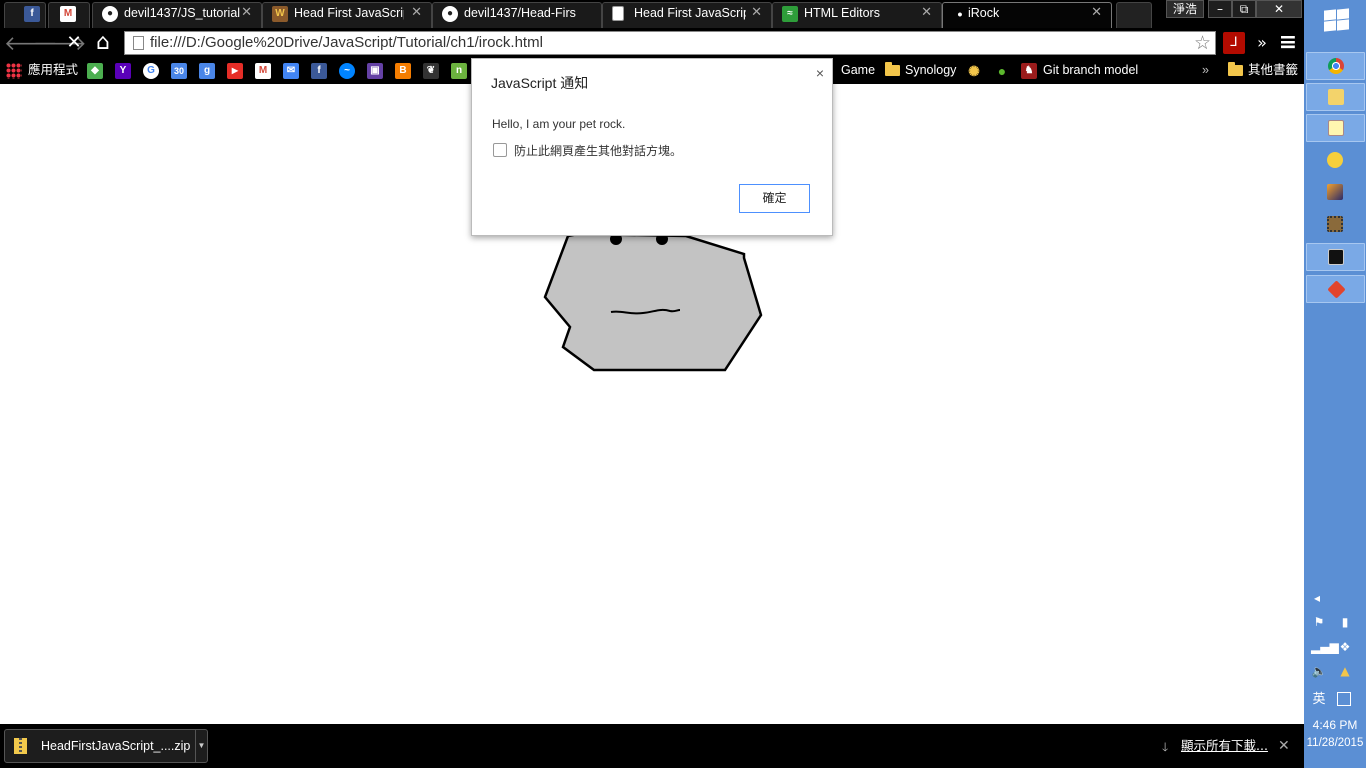 The height and width of the screenshot is (768, 1366). What do you see at coordinates (1244, 9) in the screenshot?
I see `restore-button: ⧉` at bounding box center [1244, 9].